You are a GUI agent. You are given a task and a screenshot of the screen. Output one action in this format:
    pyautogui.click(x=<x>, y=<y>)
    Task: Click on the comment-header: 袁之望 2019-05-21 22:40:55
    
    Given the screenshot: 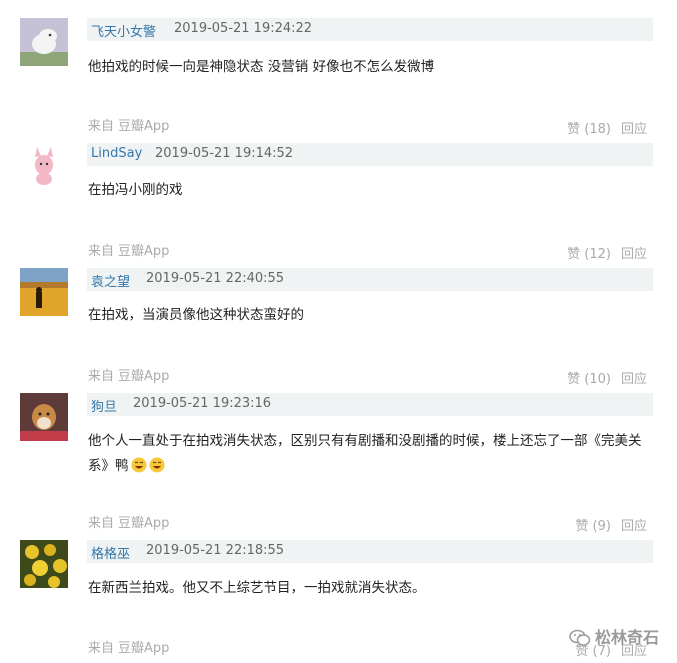 What is the action you would take?
    pyautogui.click(x=370, y=279)
    